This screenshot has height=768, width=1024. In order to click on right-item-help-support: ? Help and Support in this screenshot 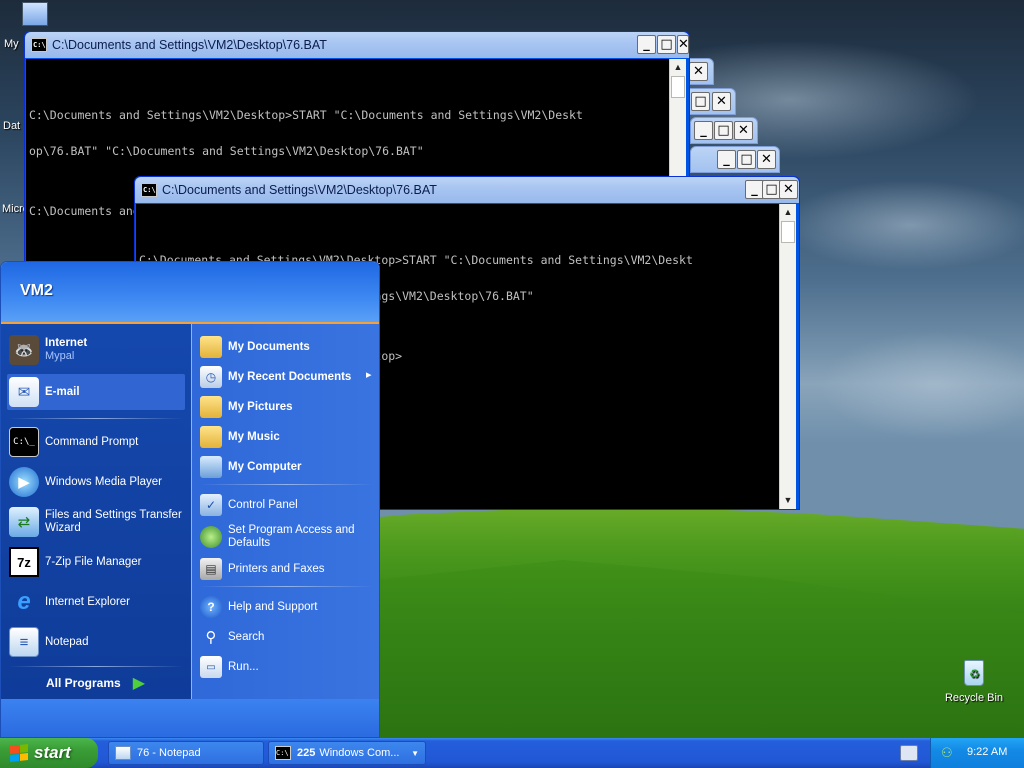, I will do `click(288, 607)`.